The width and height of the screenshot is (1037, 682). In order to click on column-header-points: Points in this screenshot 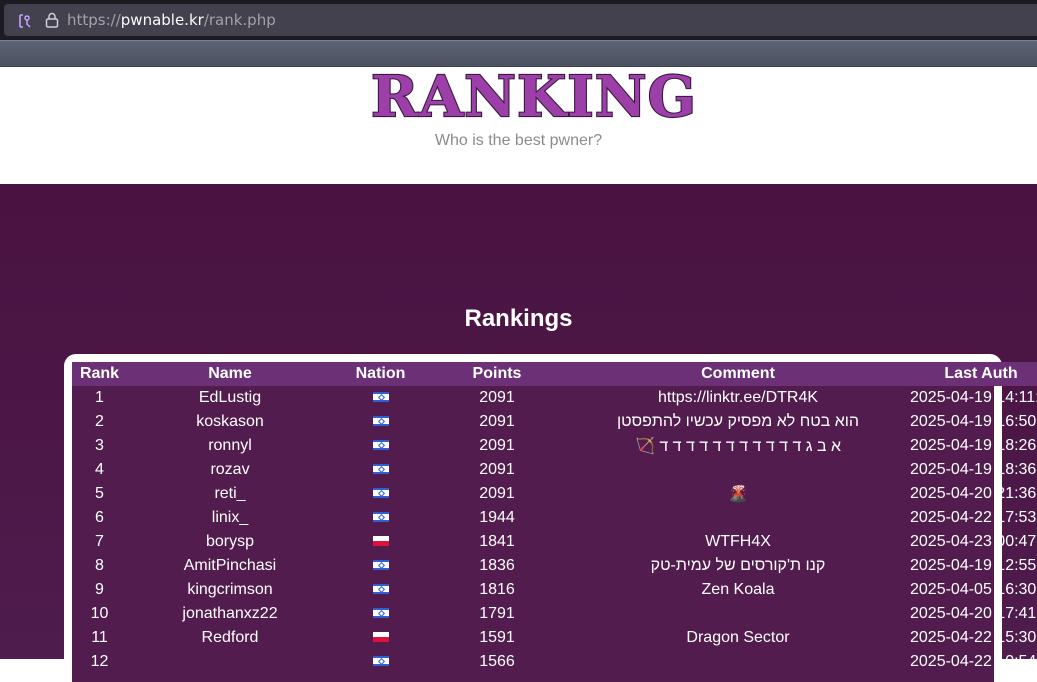, I will do `click(497, 373)`.